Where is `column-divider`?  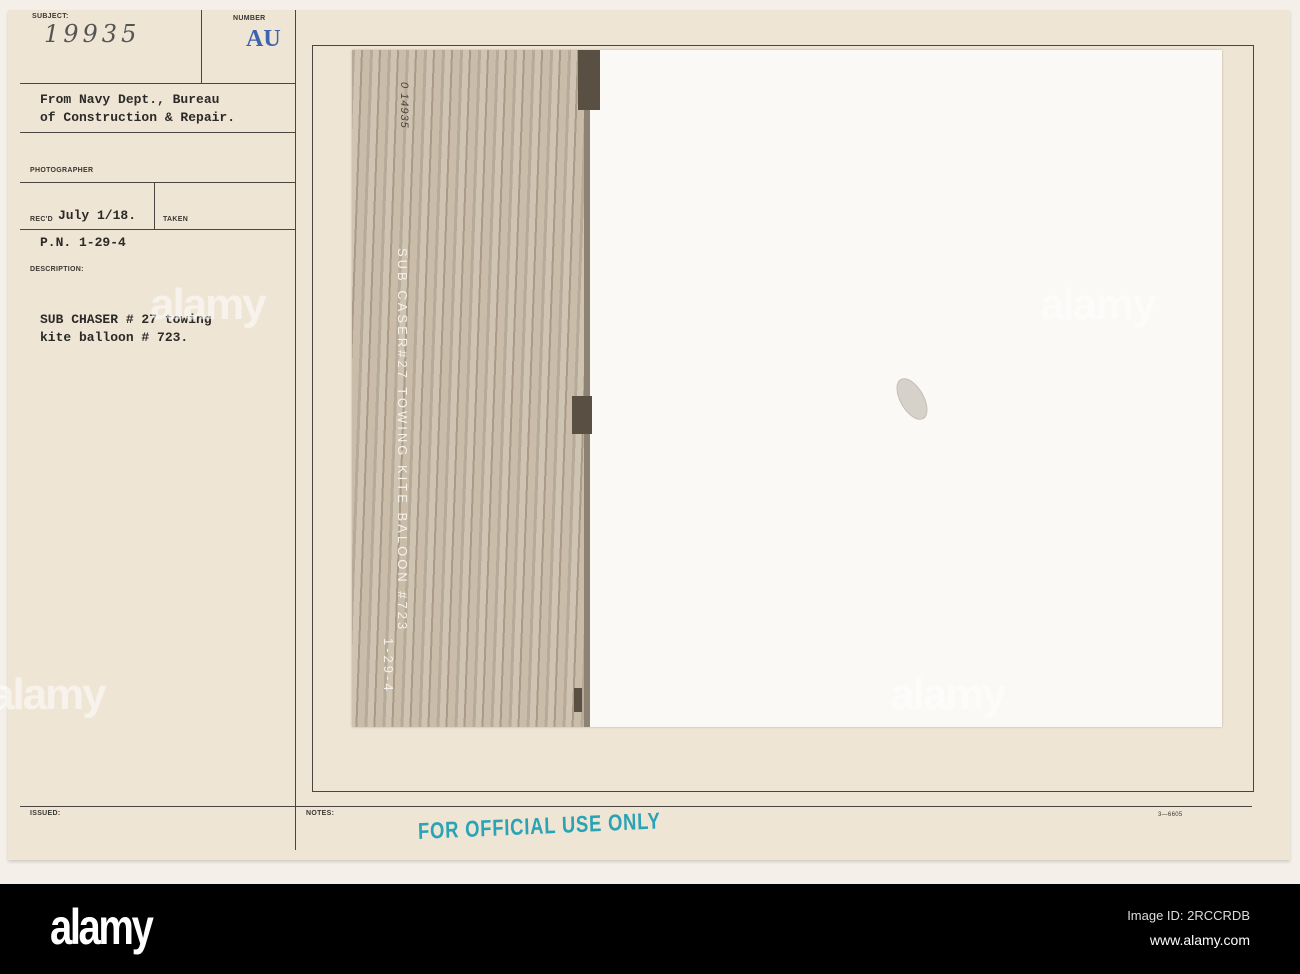 column-divider is located at coordinates (295, 430).